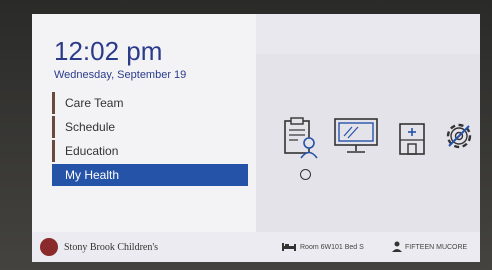 Image resolution: width=492 pixels, height=270 pixels. Describe the element at coordinates (111, 247) in the screenshot. I see `brand-name: Stony Brook Children's` at that location.